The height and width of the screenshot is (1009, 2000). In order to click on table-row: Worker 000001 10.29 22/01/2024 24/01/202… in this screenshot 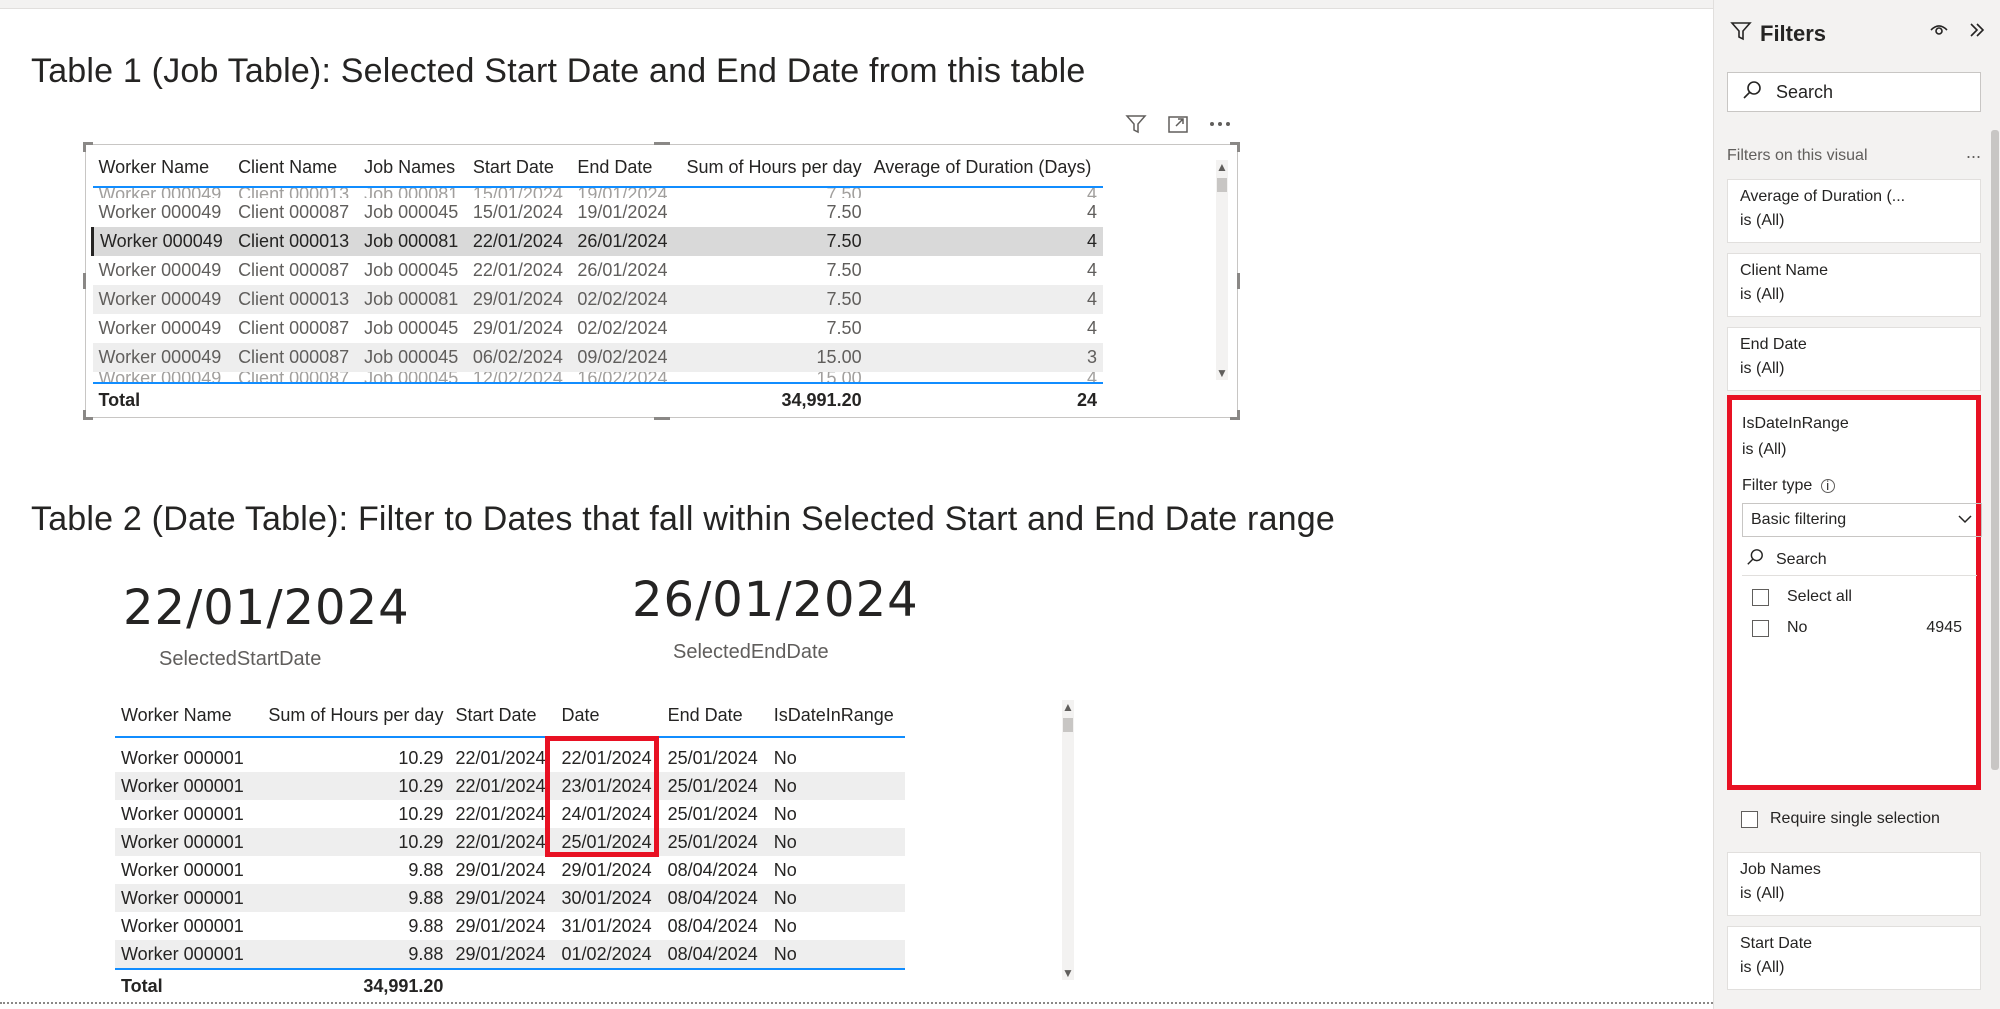, I will do `click(510, 814)`.